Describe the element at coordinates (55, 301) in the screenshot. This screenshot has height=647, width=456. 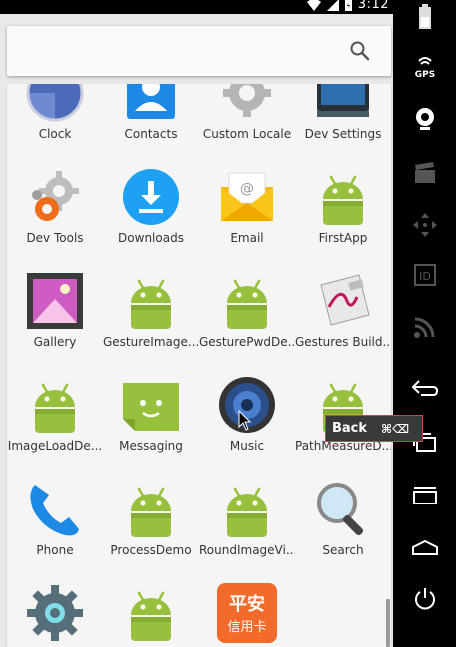
I see `gallery-icon` at that location.